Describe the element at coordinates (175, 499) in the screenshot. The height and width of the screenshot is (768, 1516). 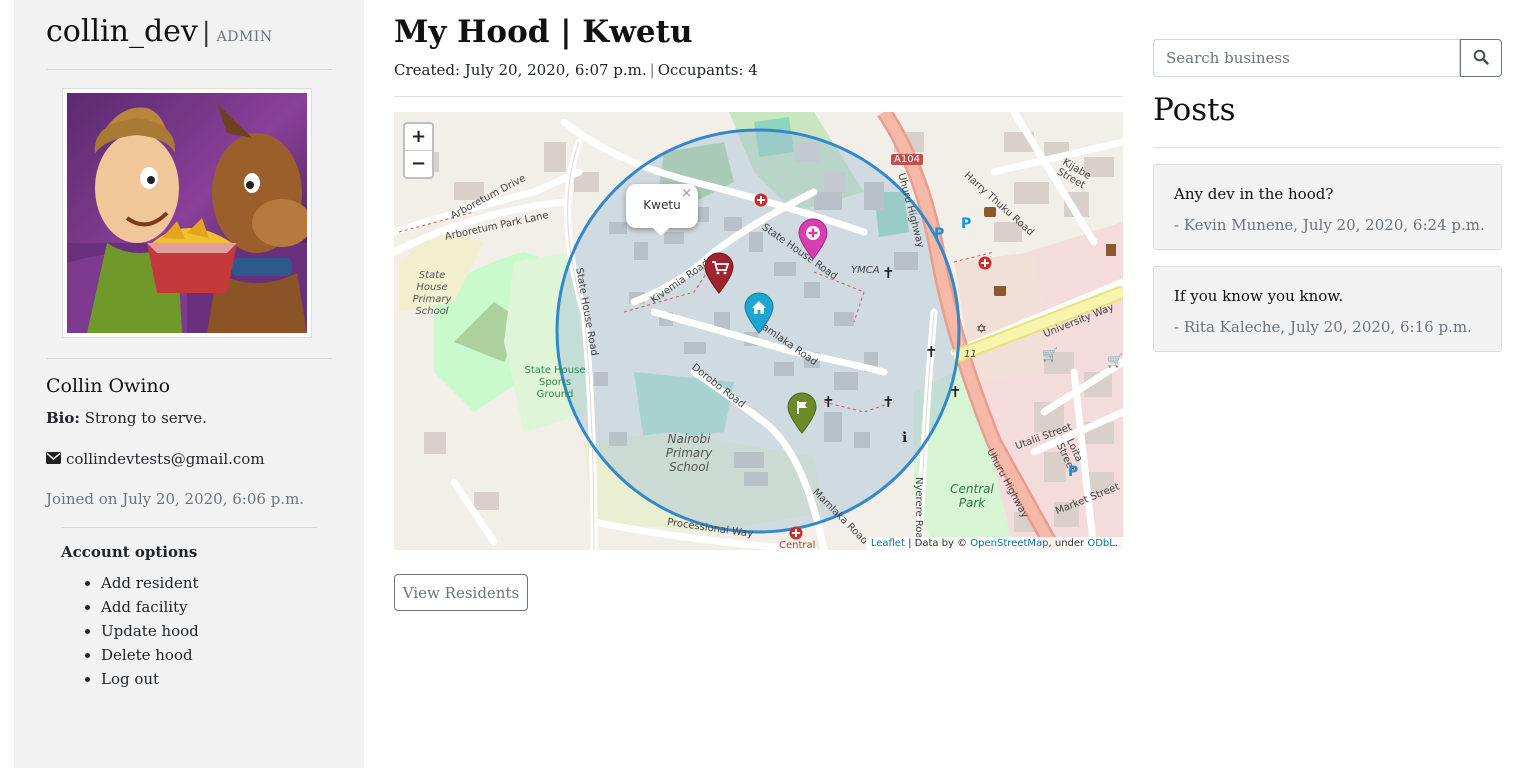
I see `joined-date: Joined on July 20, 2020, 6:06 p.m.` at that location.